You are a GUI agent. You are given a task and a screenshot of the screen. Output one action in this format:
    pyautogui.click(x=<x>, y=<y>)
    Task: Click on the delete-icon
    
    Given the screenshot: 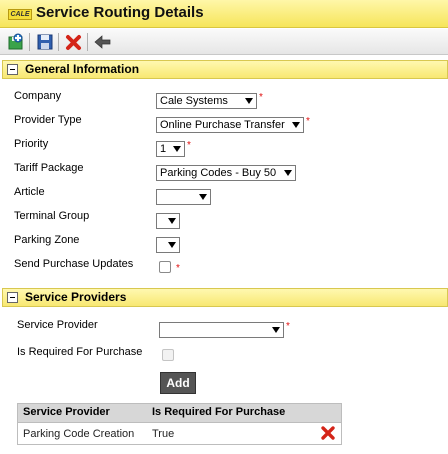 What is the action you would take?
    pyautogui.click(x=74, y=42)
    